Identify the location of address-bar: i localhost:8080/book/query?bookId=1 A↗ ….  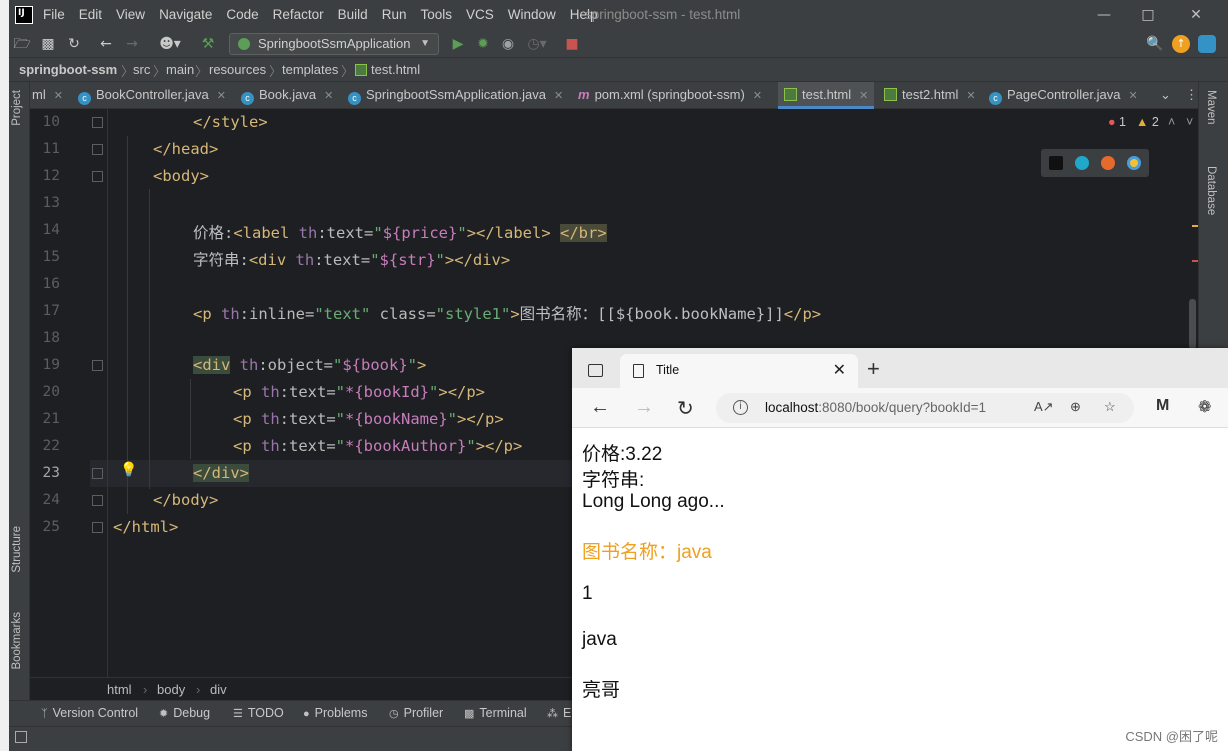
(925, 408).